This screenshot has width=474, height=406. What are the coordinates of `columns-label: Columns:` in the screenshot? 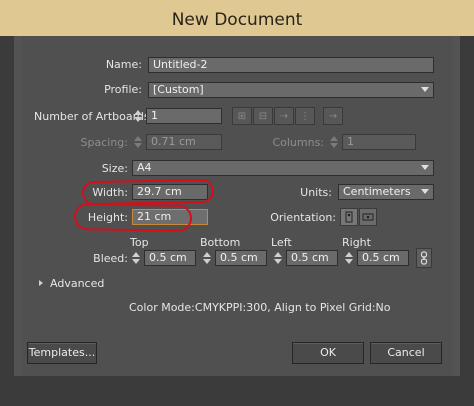 It's located at (298, 142).